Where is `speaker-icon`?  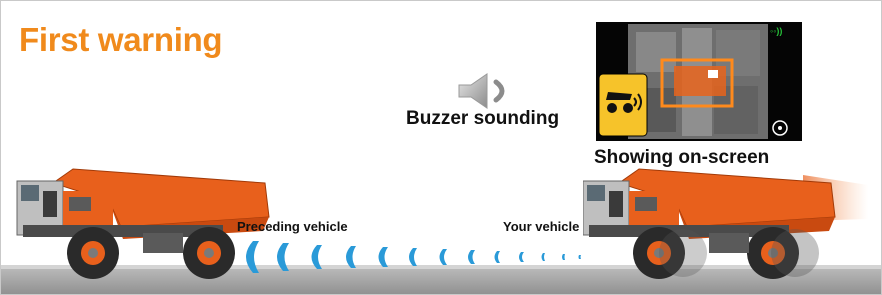
speaker-icon is located at coordinates (481, 91).